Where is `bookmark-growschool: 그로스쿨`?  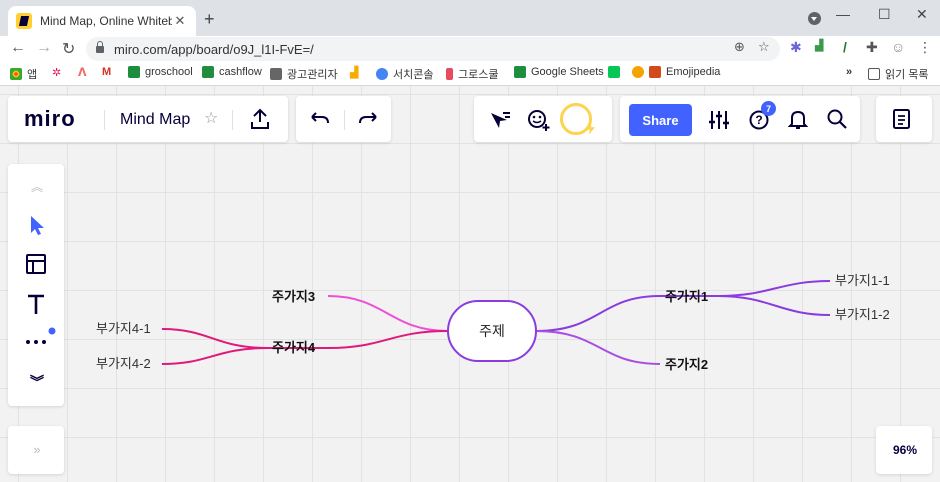 bookmark-growschool: 그로스쿨 is located at coordinates (472, 74).